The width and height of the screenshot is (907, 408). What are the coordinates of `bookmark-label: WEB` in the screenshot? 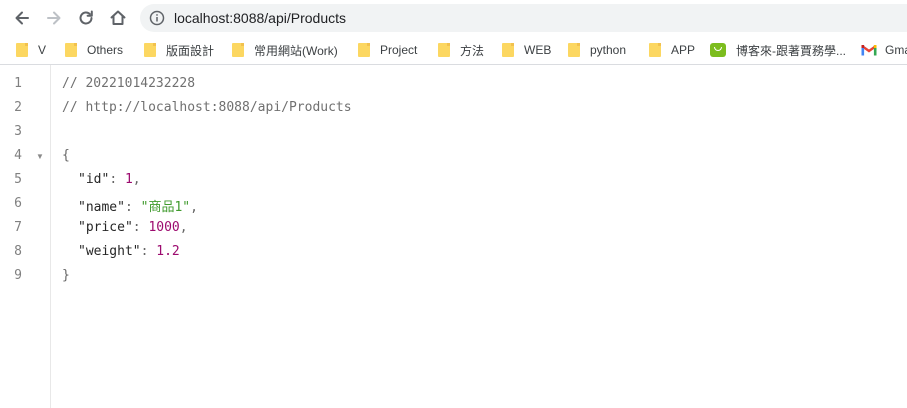 It's located at (538, 50).